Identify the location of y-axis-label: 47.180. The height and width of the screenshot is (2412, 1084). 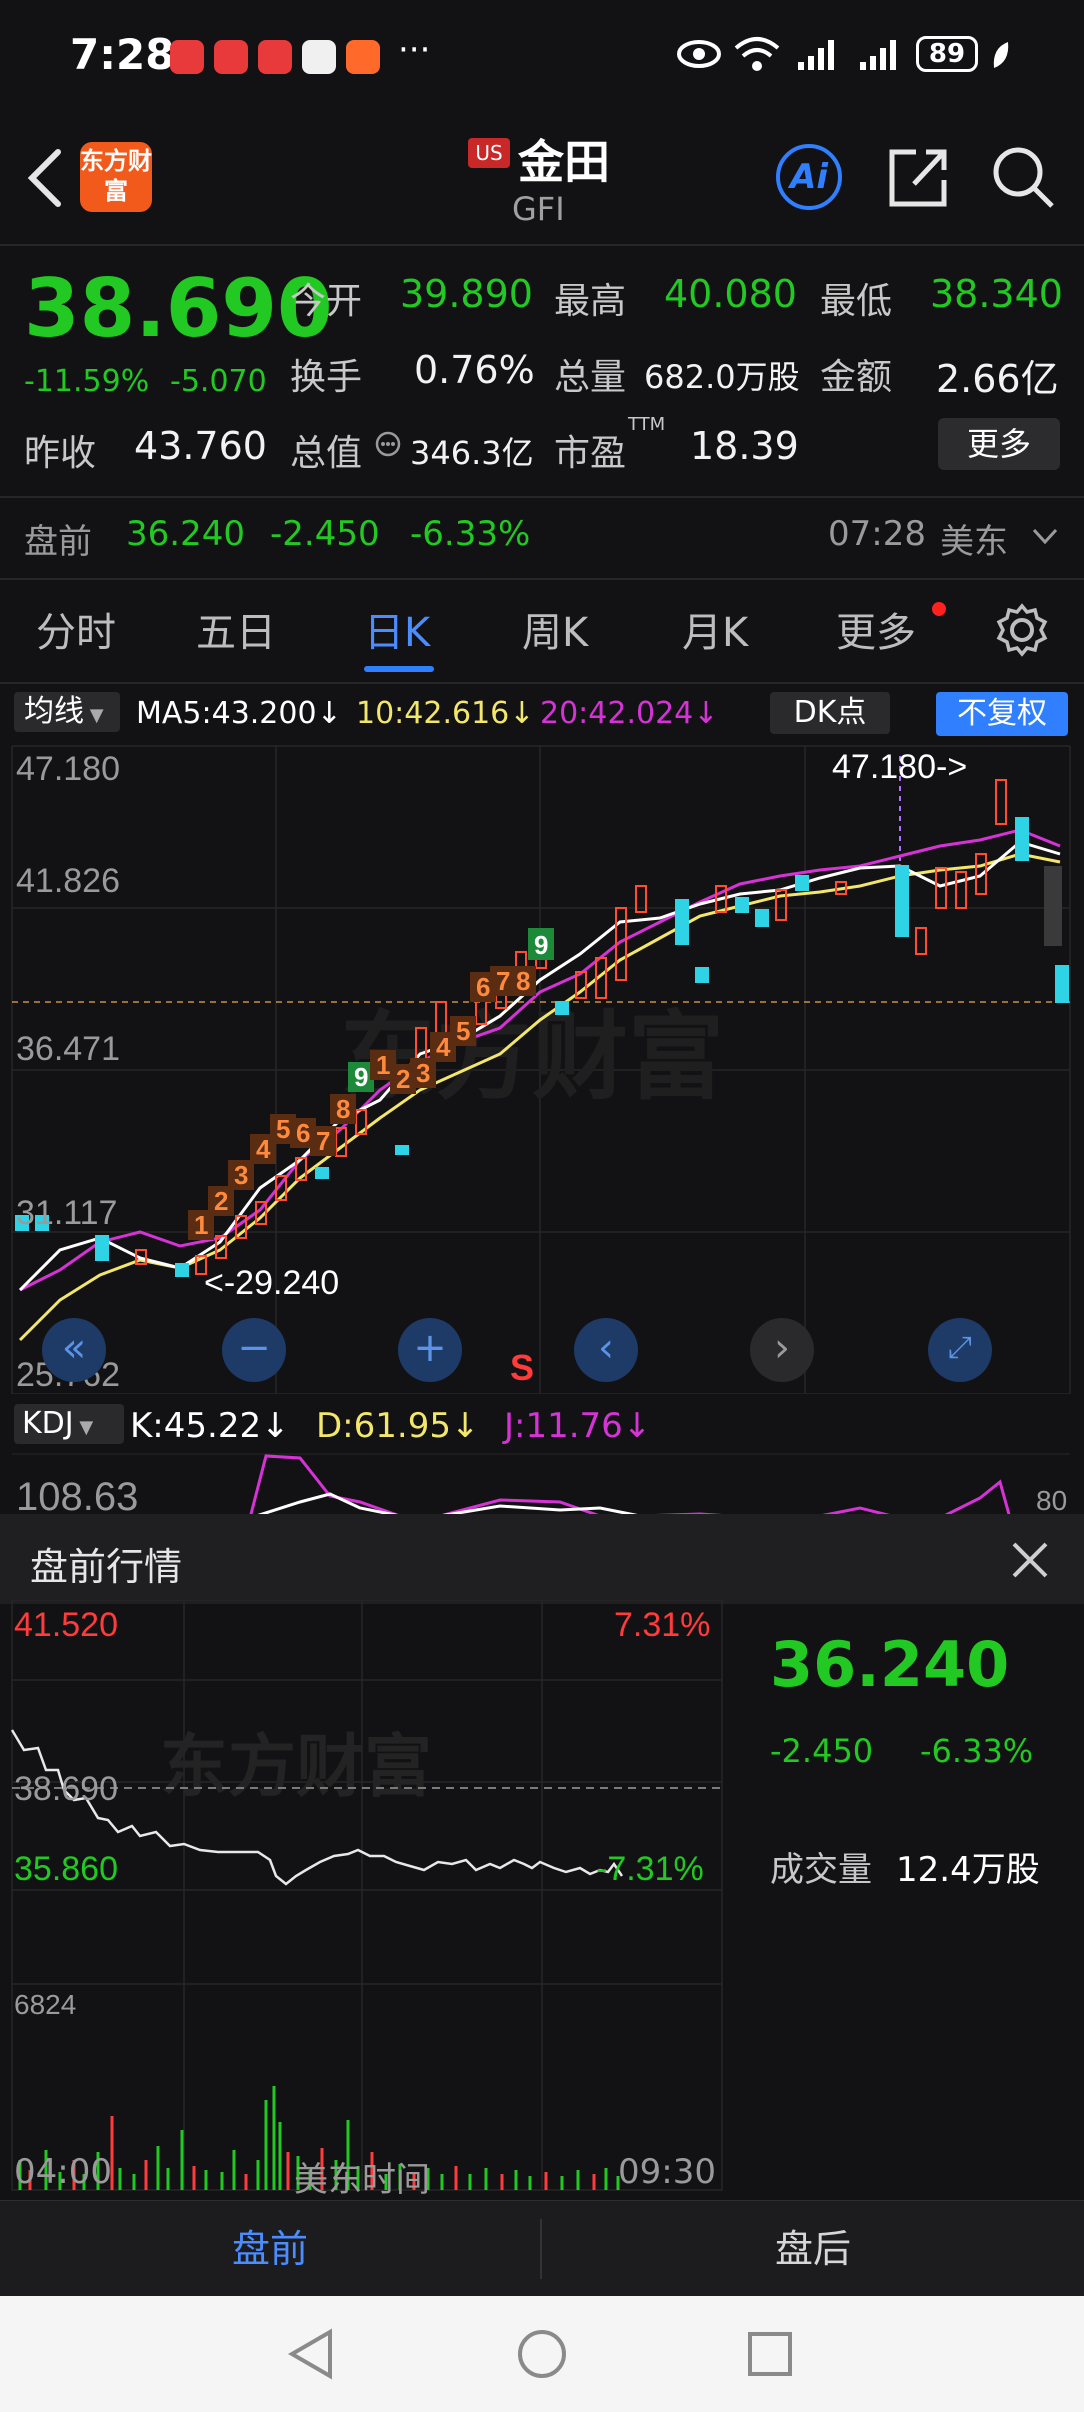
(68, 769).